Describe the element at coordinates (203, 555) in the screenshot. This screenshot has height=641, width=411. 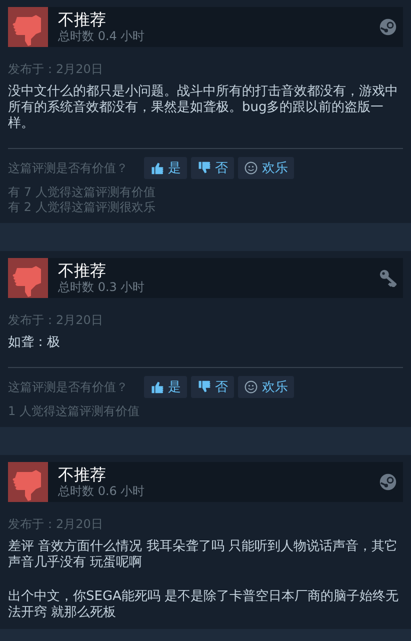
I see `review-text: 差评 音效方面什么情况 我耳朵聋了吗 只能听到人物说话声音，其它声音几乎没有 玩蛋呢啊` at that location.